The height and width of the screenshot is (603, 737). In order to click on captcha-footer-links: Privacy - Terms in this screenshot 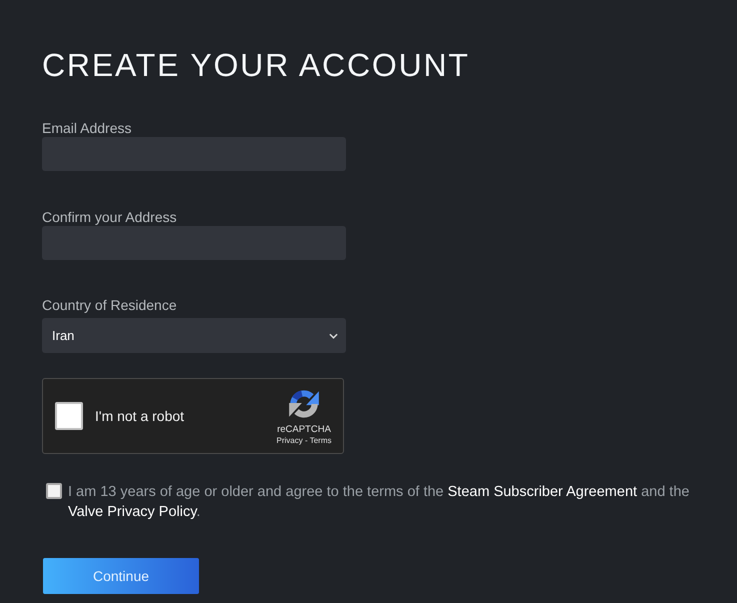, I will do `click(304, 441)`.